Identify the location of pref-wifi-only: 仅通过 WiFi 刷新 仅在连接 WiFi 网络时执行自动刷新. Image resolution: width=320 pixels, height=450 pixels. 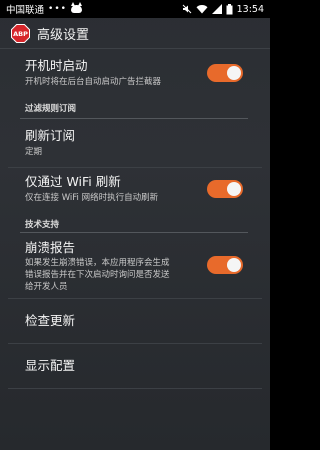
(135, 193).